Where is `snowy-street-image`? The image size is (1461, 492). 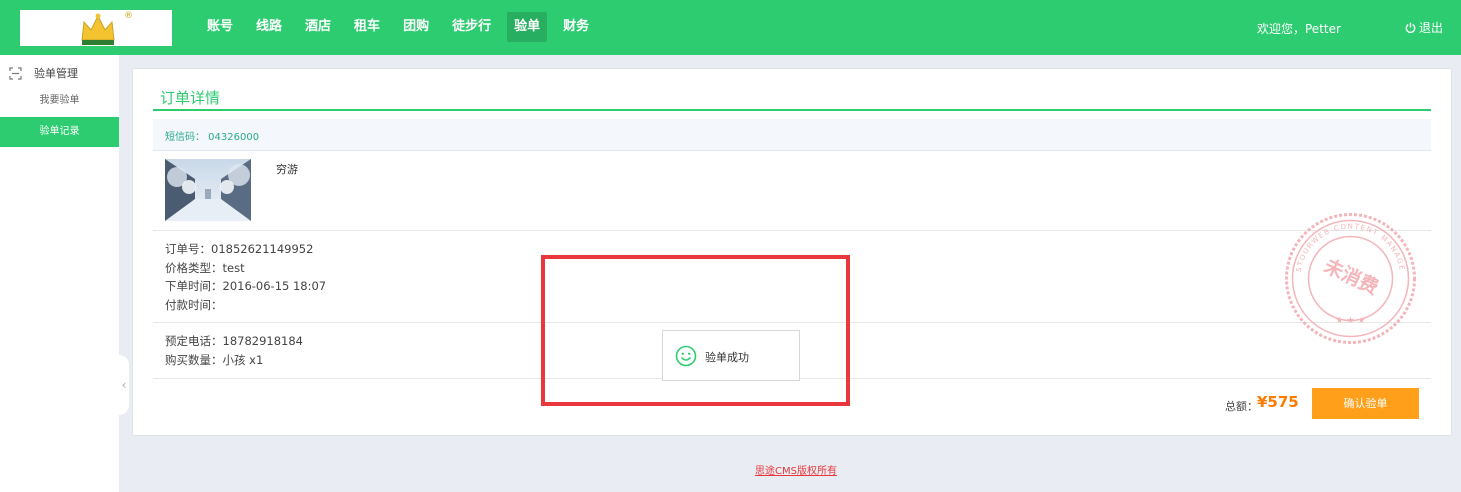
snowy-street-image is located at coordinates (208, 190).